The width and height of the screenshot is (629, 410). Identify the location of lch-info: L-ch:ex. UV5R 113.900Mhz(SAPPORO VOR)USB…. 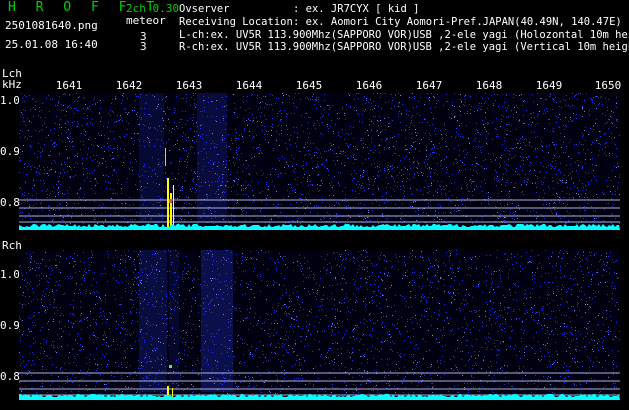
(404, 35).